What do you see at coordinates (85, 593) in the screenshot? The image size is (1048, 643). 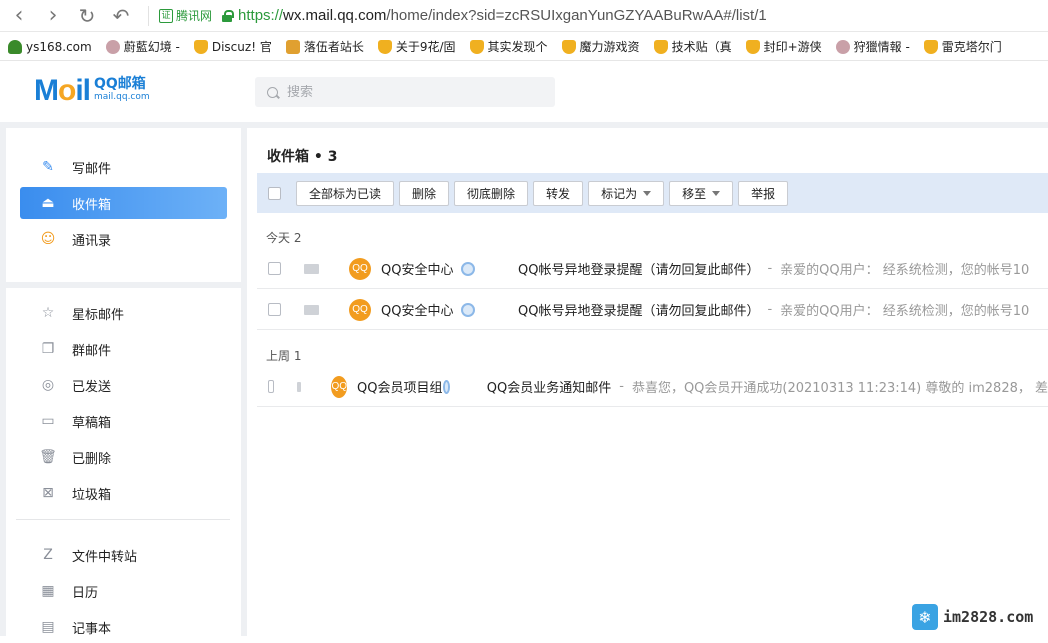 I see `sidebar-item-label: 日历` at bounding box center [85, 593].